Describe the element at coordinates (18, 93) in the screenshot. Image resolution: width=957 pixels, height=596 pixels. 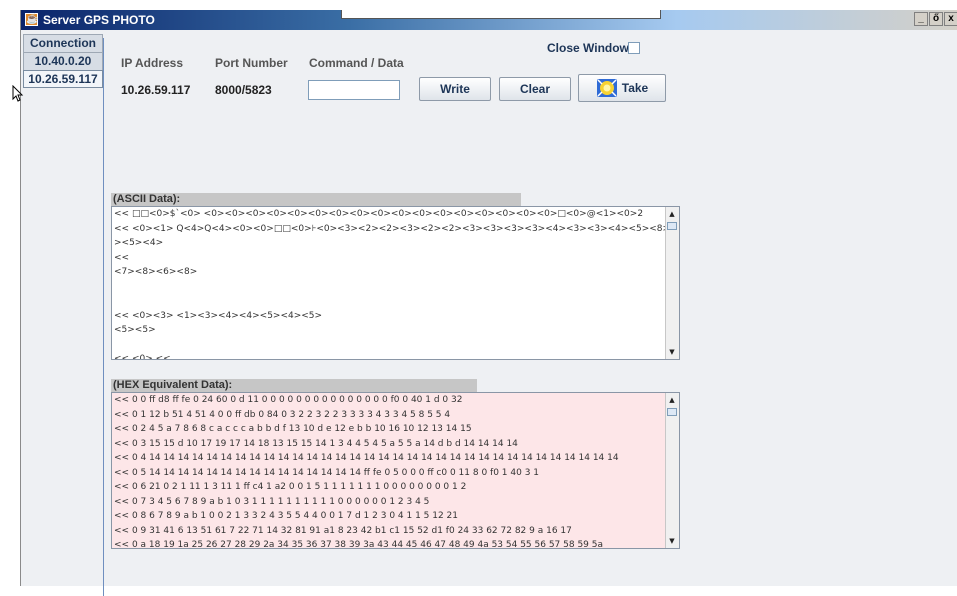
I see `mouse-cursor-icon` at that location.